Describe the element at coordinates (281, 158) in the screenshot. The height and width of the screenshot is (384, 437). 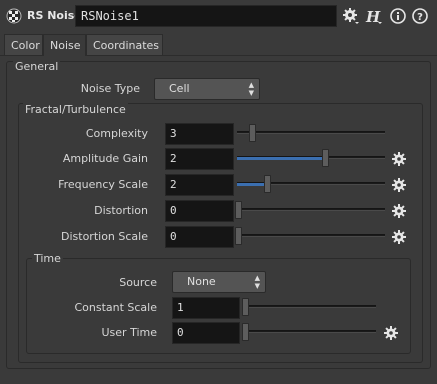
I see `amplitude-gain-slider-fill` at that location.